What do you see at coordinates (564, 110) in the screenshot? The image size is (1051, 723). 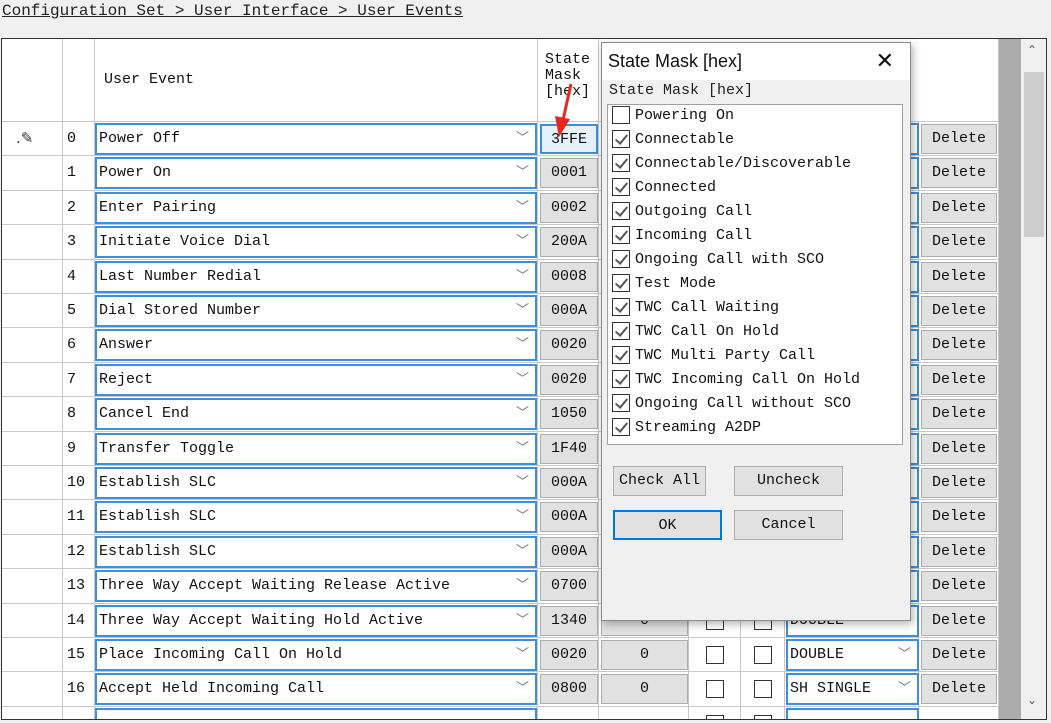 I see `annotation-arrow` at bounding box center [564, 110].